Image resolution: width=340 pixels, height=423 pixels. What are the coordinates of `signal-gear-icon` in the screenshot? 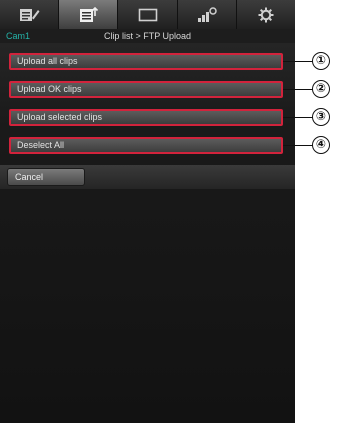 It's located at (207, 14).